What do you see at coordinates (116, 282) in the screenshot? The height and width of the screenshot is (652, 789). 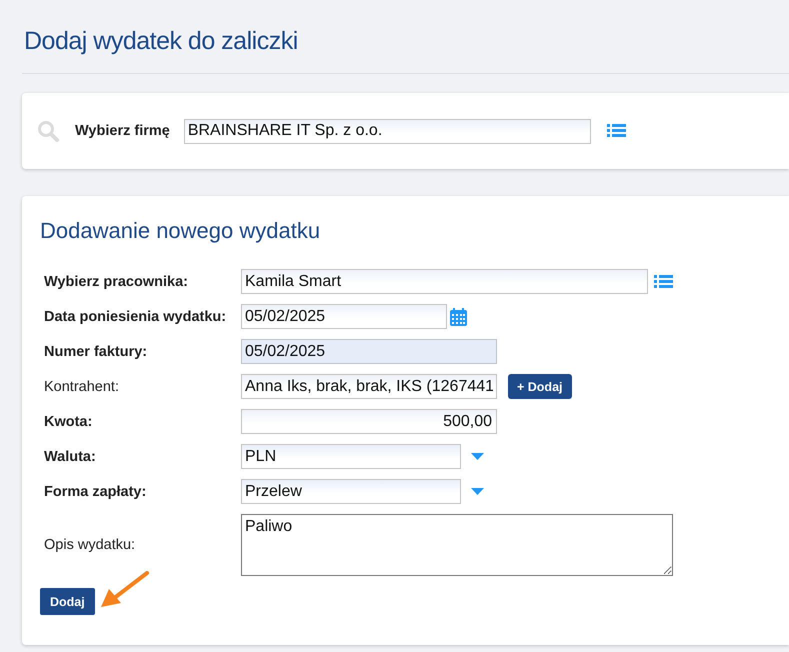 I see `field-label: Wybierz pracownika:` at bounding box center [116, 282].